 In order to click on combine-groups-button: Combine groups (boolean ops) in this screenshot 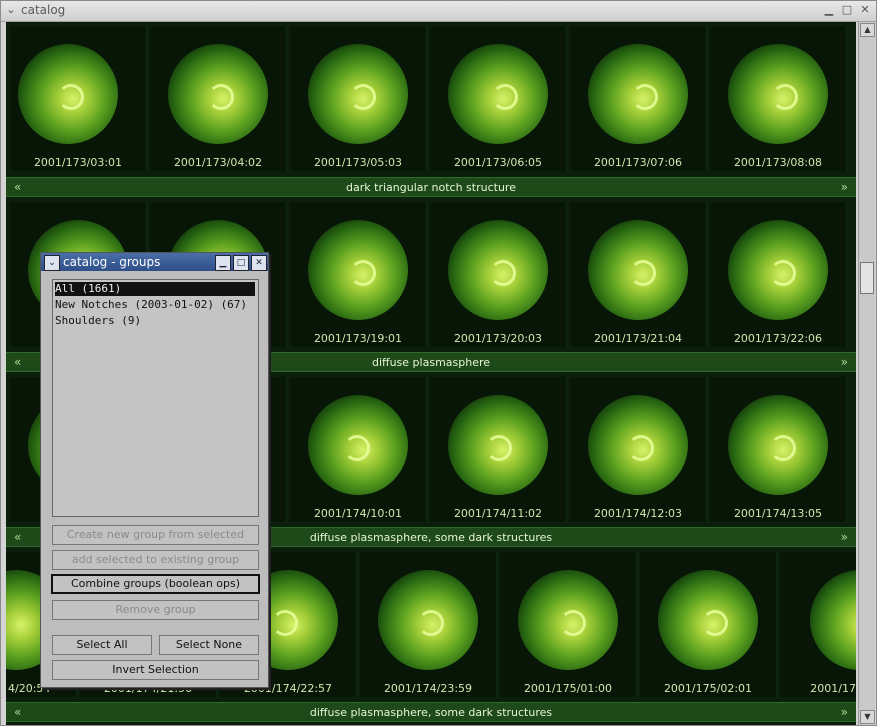, I will do `click(155, 584)`.